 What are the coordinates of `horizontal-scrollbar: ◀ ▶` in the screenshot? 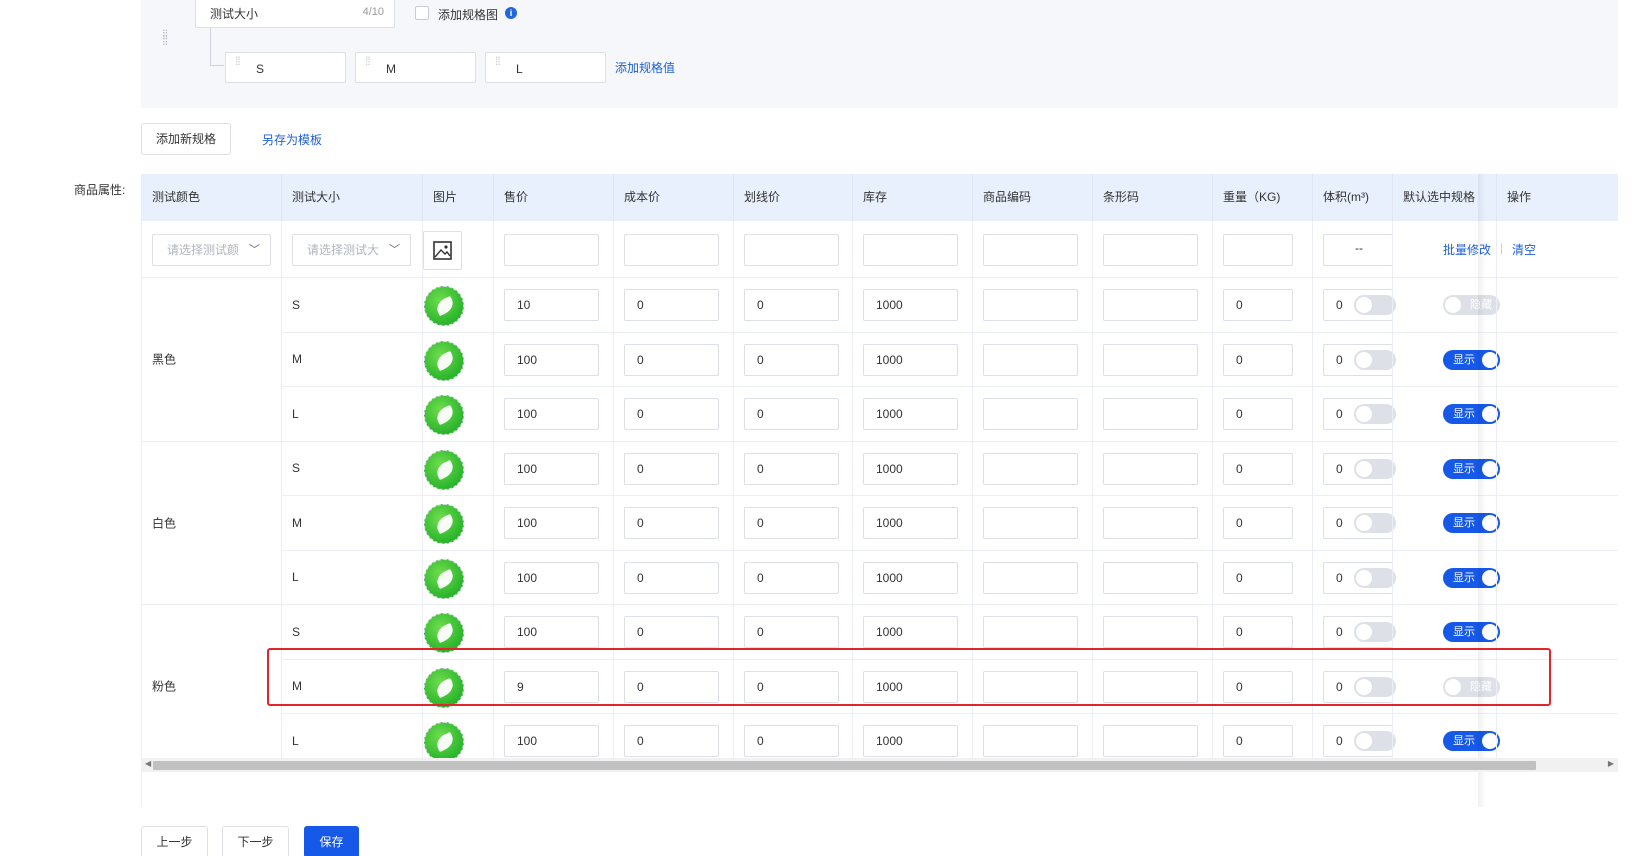 It's located at (879, 765).